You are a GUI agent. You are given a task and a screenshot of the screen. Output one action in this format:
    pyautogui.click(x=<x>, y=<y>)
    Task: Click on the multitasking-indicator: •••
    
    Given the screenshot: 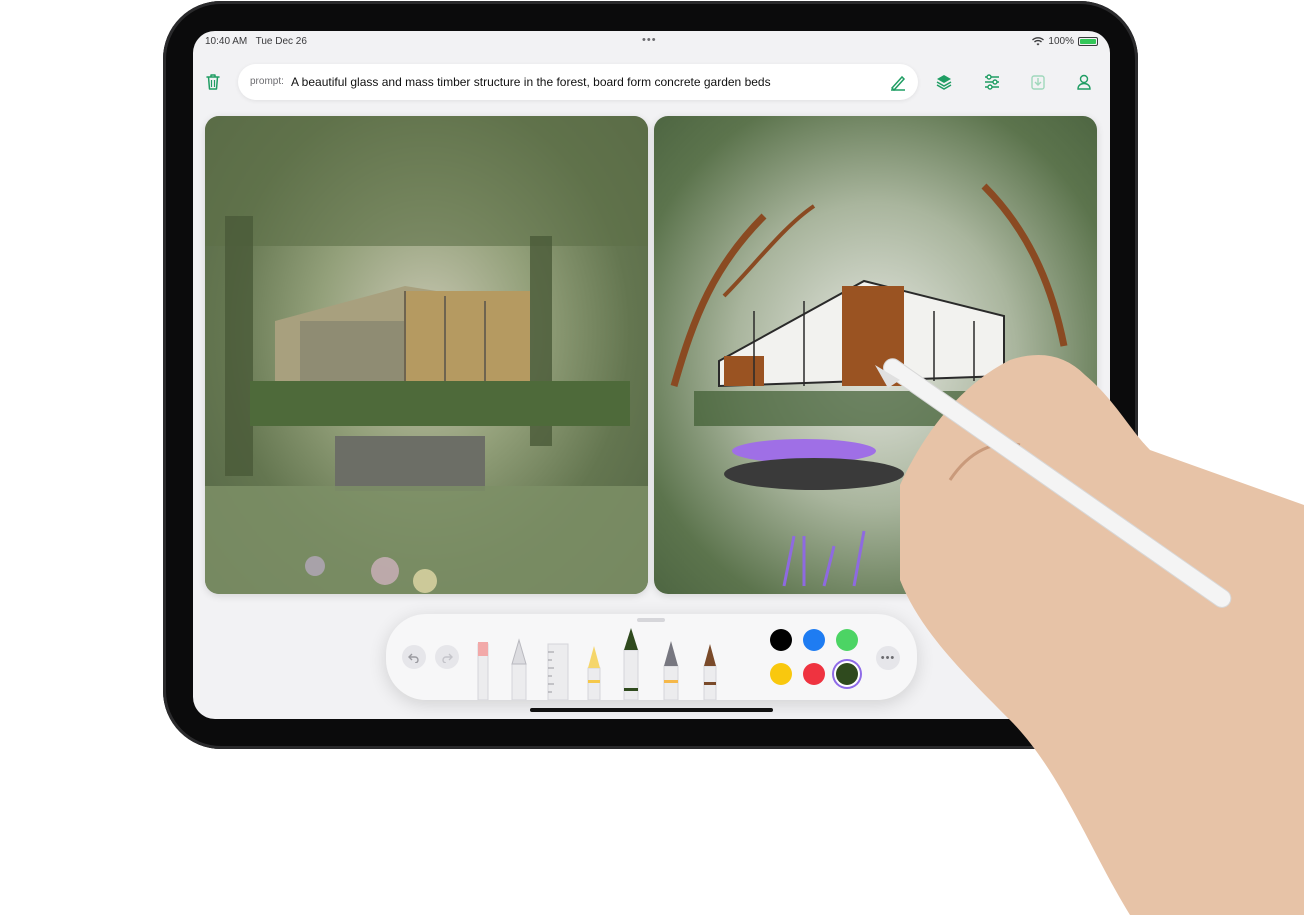 What is the action you would take?
    pyautogui.click(x=649, y=40)
    